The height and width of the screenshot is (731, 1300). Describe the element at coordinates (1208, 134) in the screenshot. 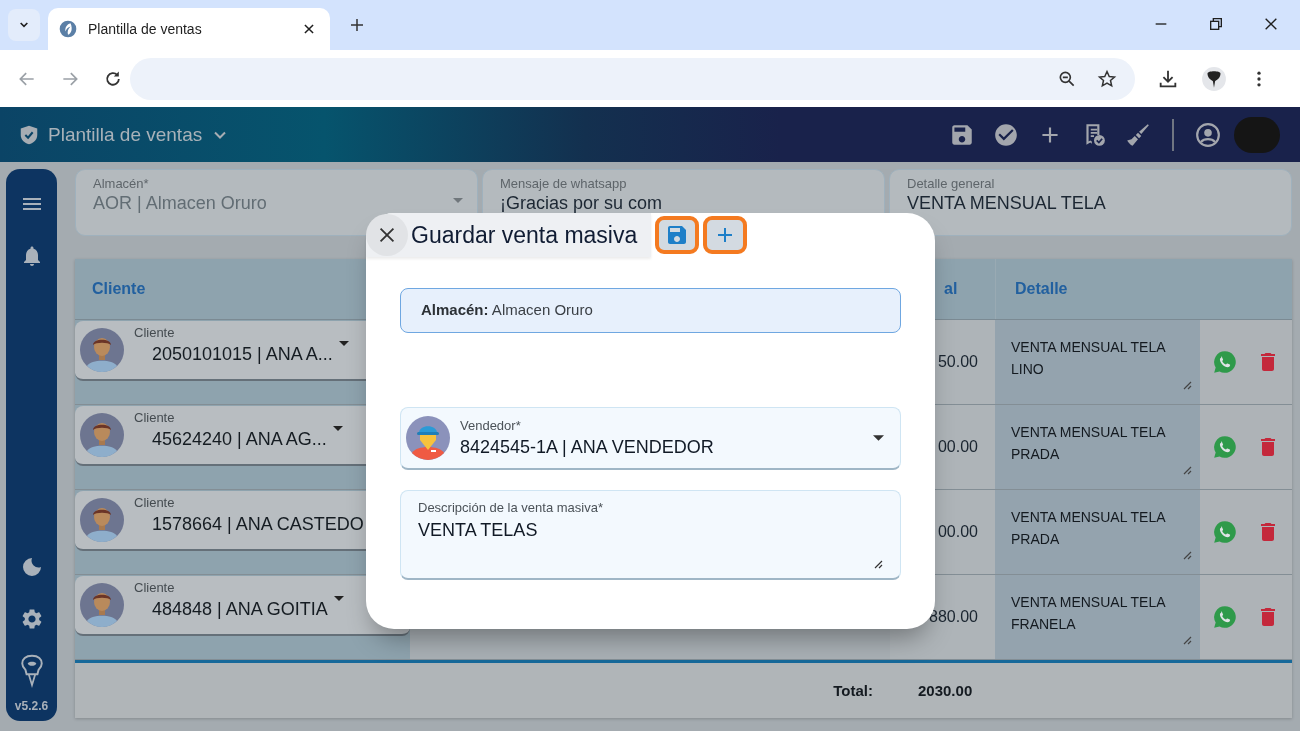

I see `account-icon` at that location.